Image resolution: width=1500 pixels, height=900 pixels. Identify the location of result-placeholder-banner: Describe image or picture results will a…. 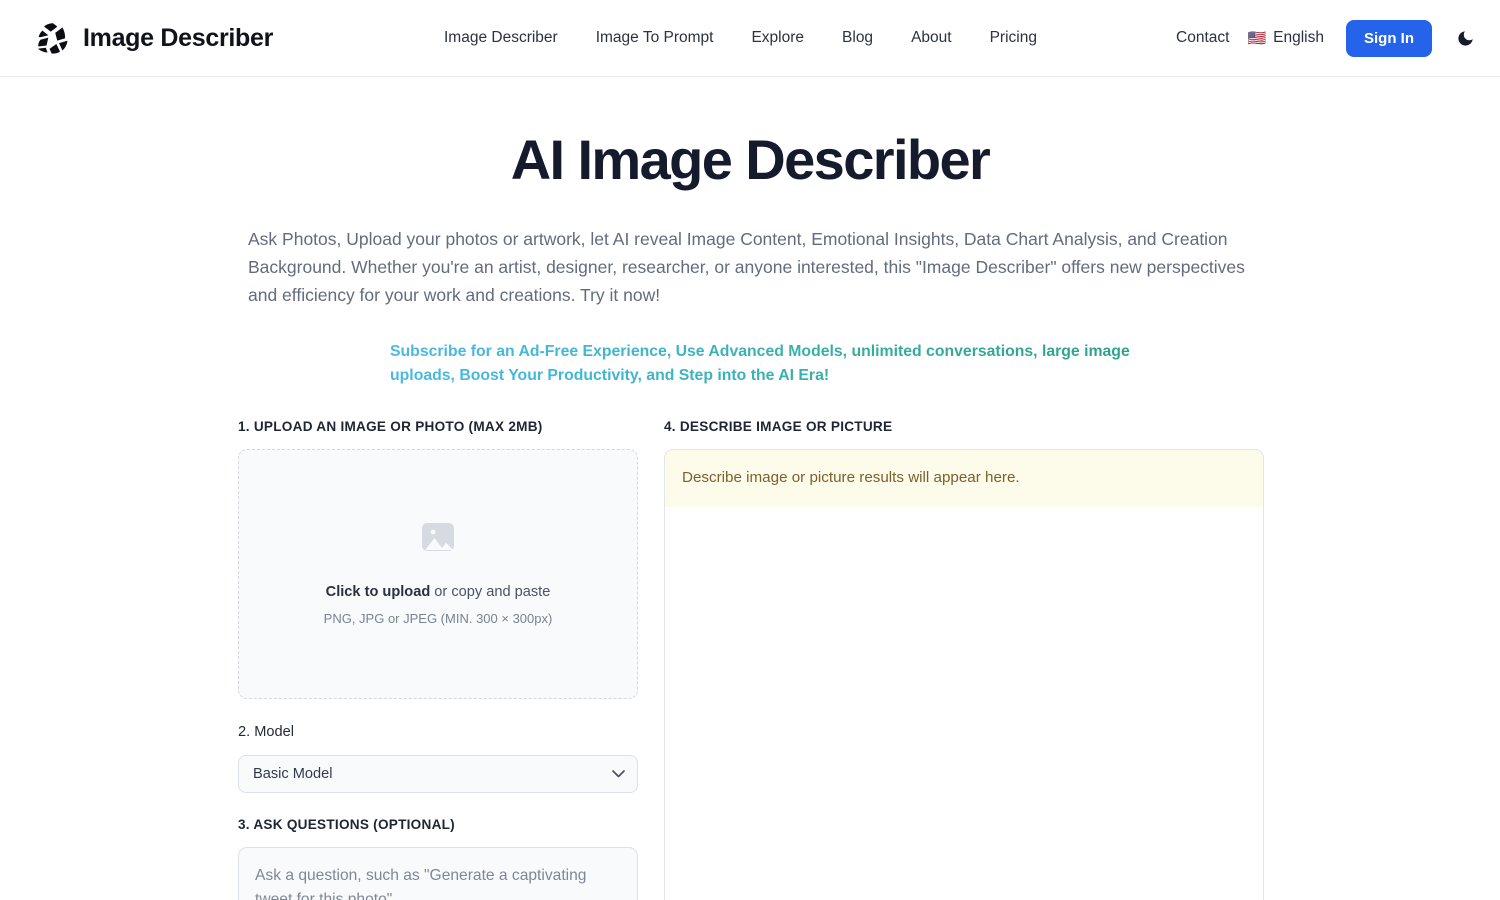
(964, 478).